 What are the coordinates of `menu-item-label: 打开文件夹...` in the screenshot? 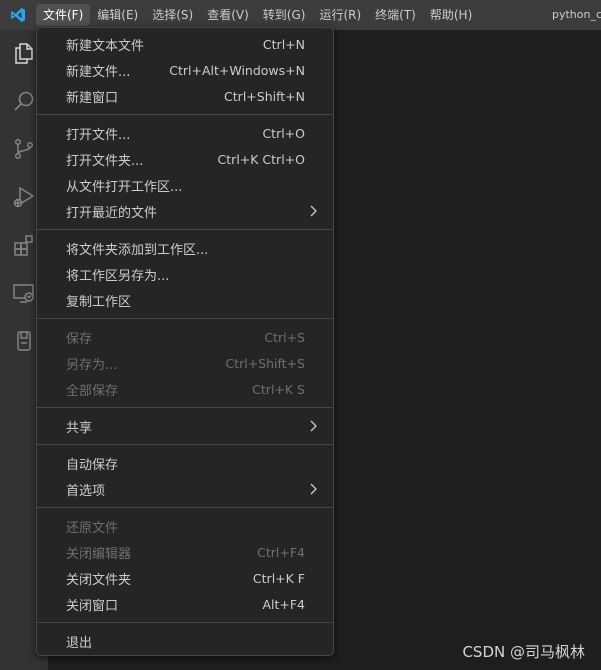 It's located at (105, 161).